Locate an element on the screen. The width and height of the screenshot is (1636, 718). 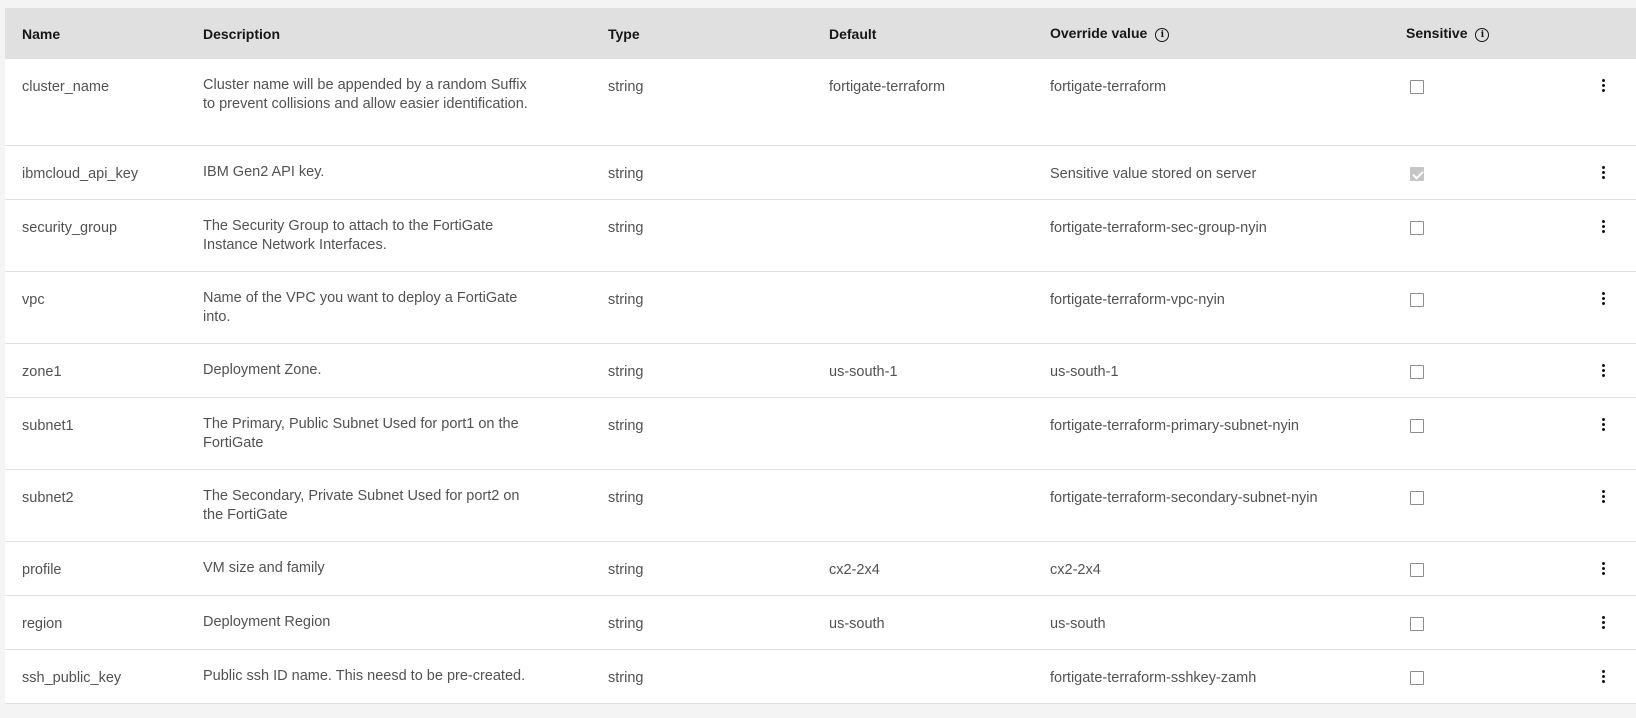
variable-default: us-south is located at coordinates (857, 623).